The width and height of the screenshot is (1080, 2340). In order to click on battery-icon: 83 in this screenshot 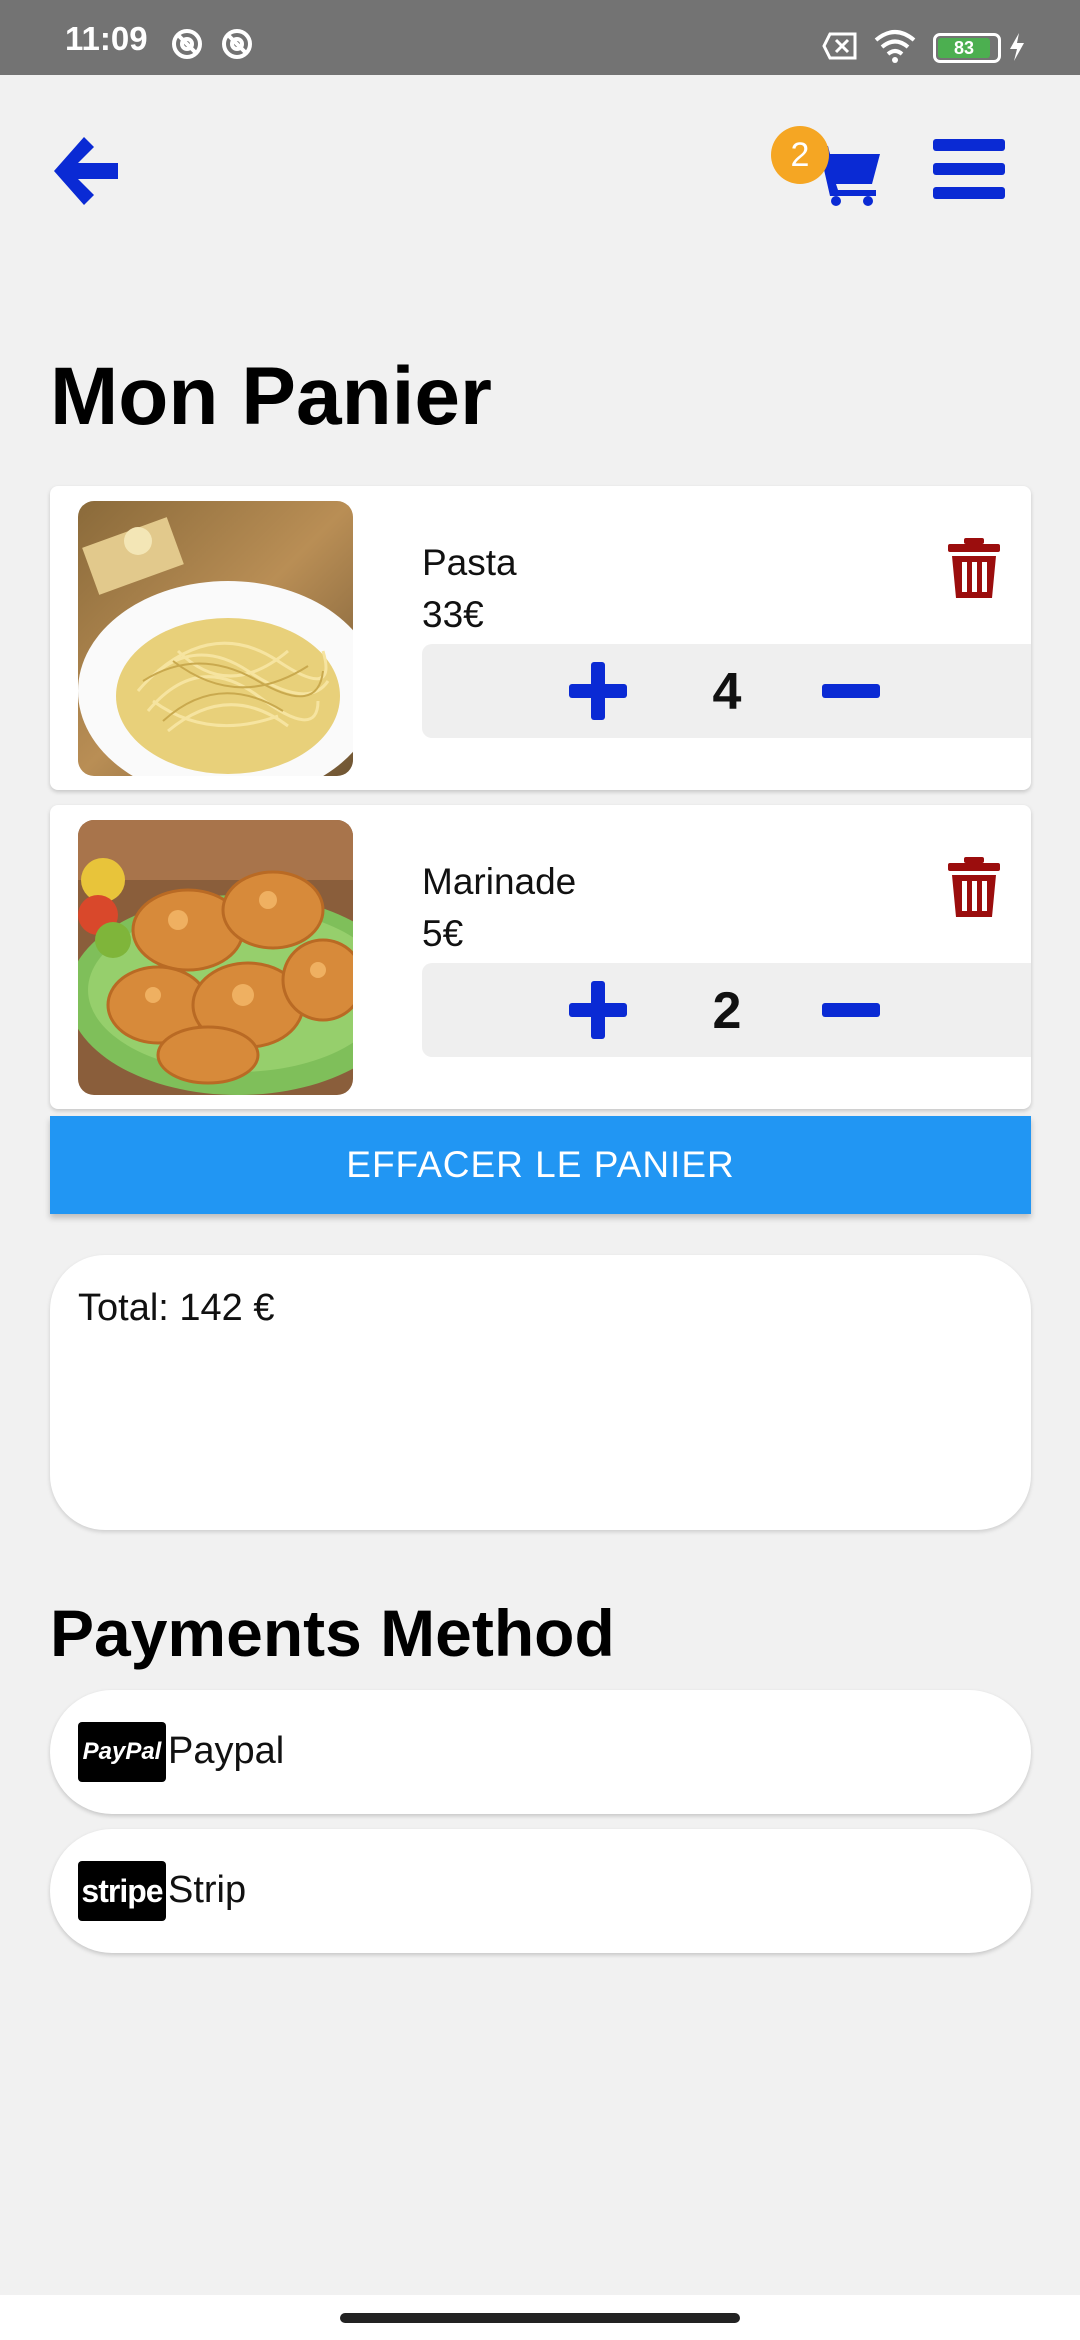, I will do `click(967, 48)`.